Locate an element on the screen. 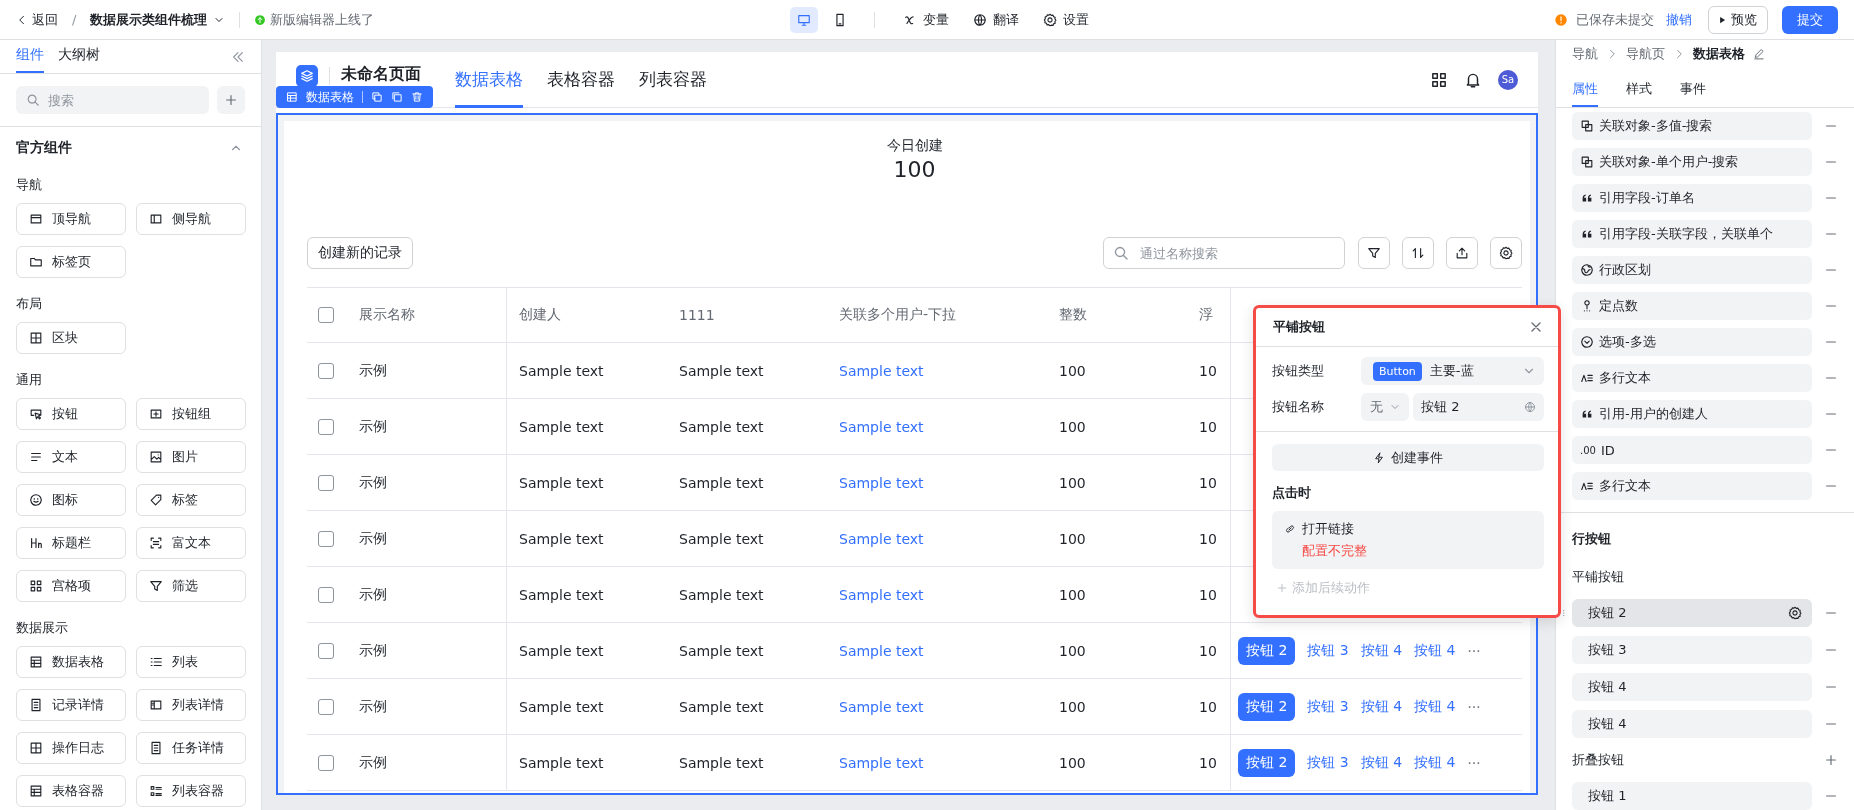 This screenshot has width=1854, height=810. component-item: 列表 is located at coordinates (191, 662).